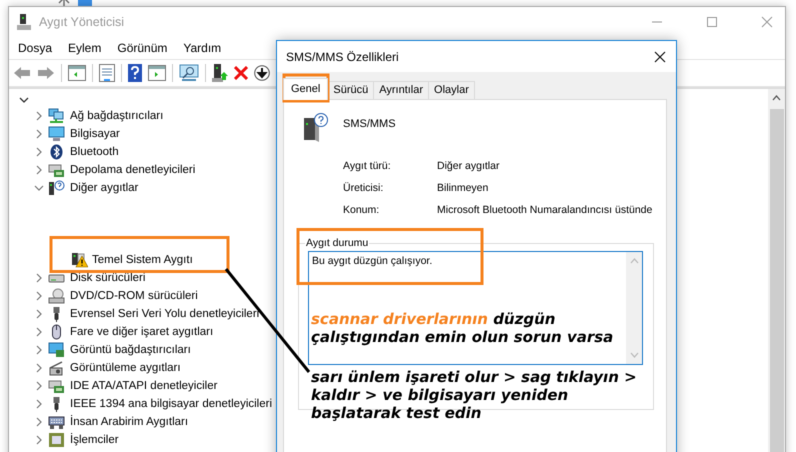 This screenshot has height=452, width=796. What do you see at coordinates (81, 22) in the screenshot?
I see `window-title: Aygıt Yöneticisi` at bounding box center [81, 22].